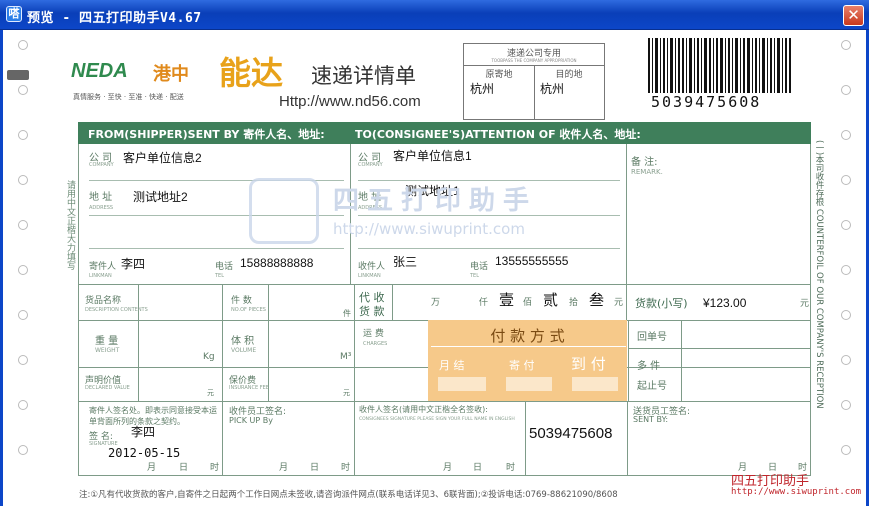  Describe the element at coordinates (529, 384) in the screenshot. I see `sender-pay-checkbox` at that location.